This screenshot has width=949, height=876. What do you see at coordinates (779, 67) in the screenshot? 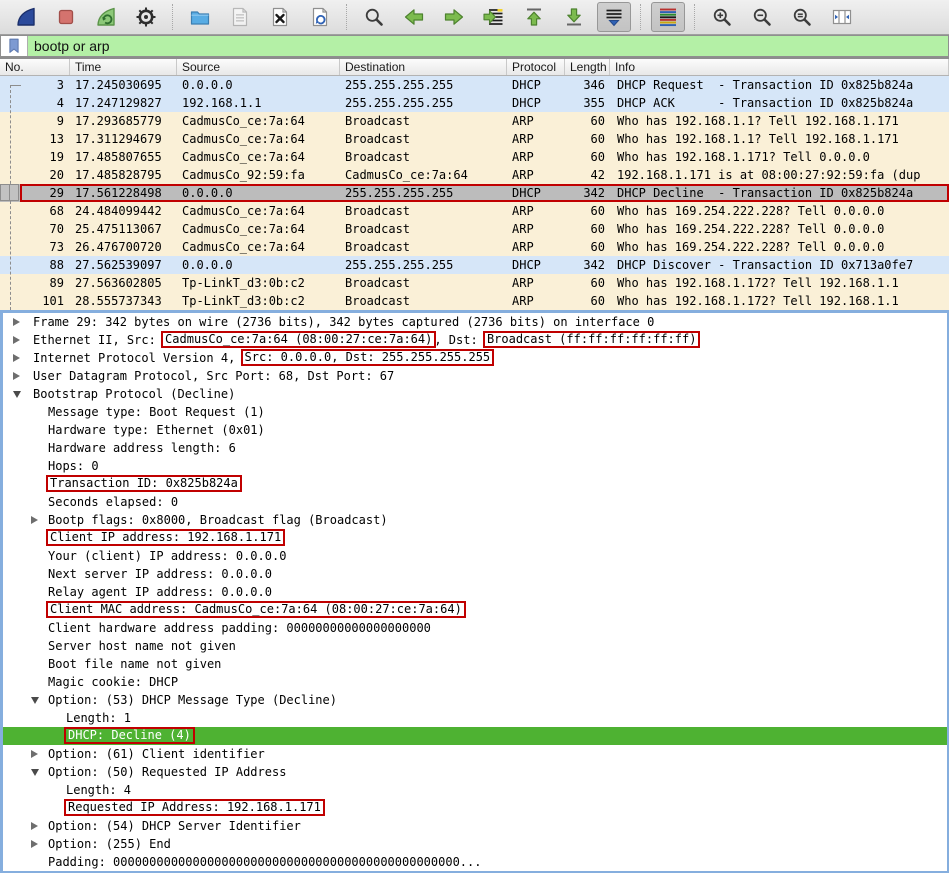
I see `column-header-info: Info` at bounding box center [779, 67].